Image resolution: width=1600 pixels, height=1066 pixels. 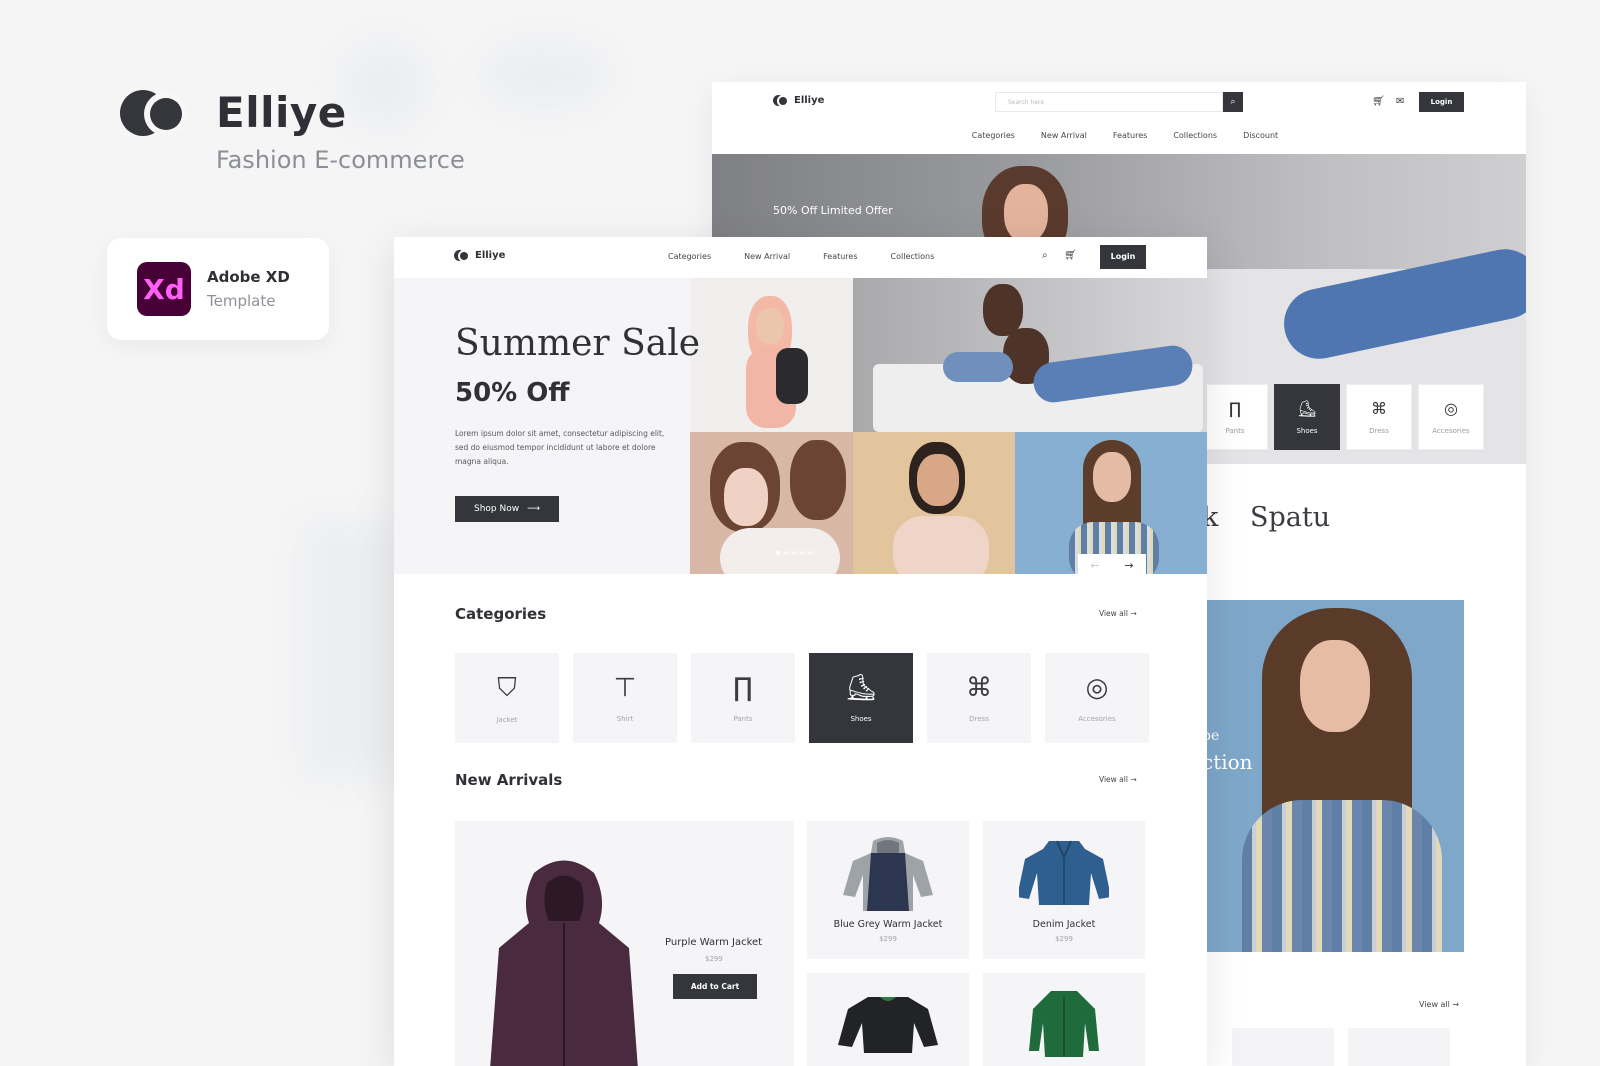 What do you see at coordinates (888, 924) in the screenshot?
I see `product-name: Blue Grey Warm Jacket` at bounding box center [888, 924].